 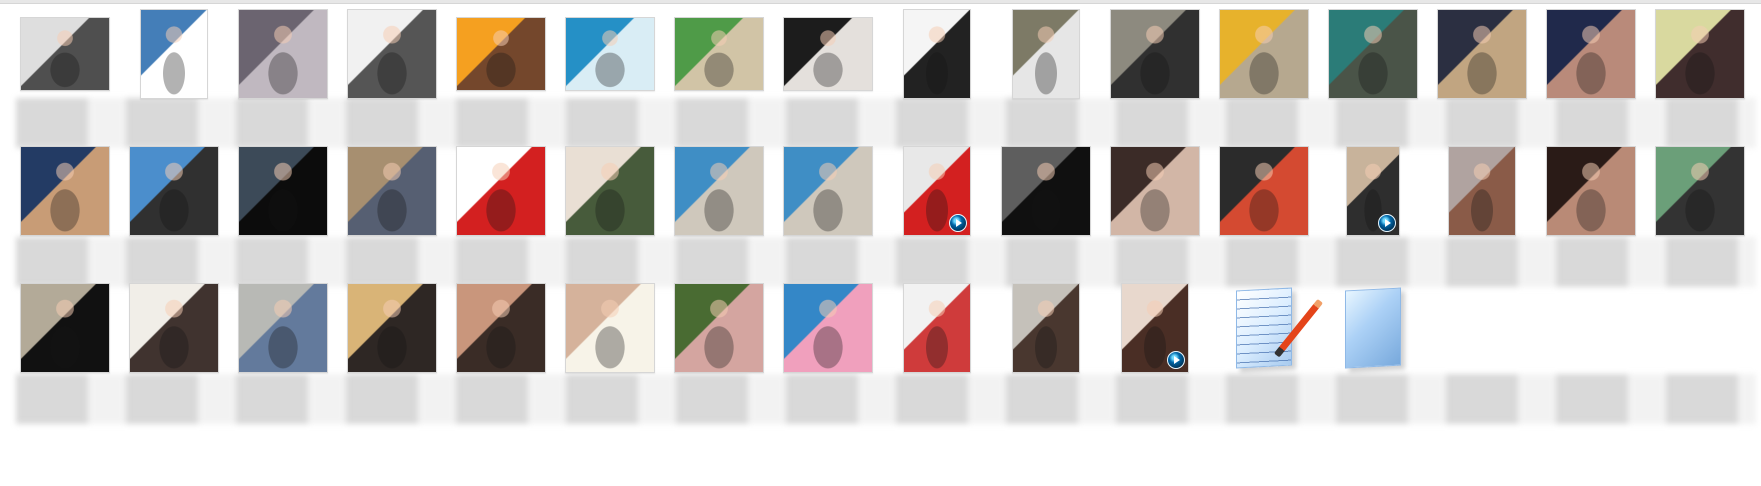 I want to click on blank-document-icon, so click(x=1373, y=328).